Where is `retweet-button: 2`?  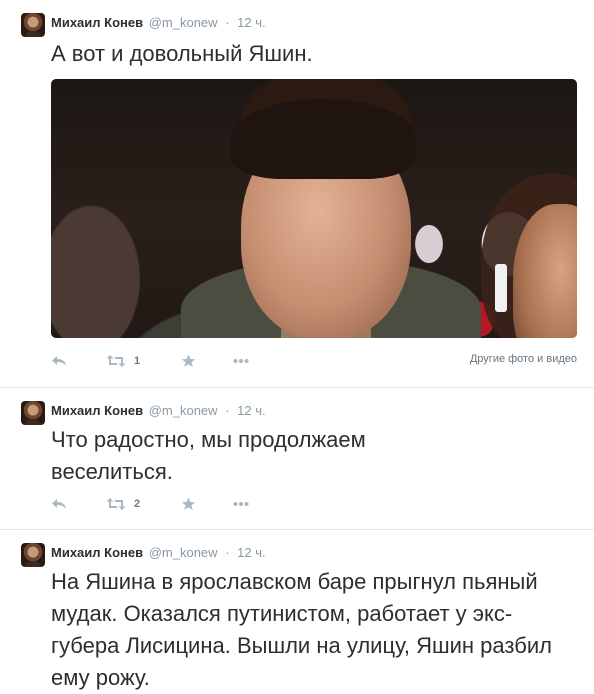
retweet-button: 2 is located at coordinates (123, 504).